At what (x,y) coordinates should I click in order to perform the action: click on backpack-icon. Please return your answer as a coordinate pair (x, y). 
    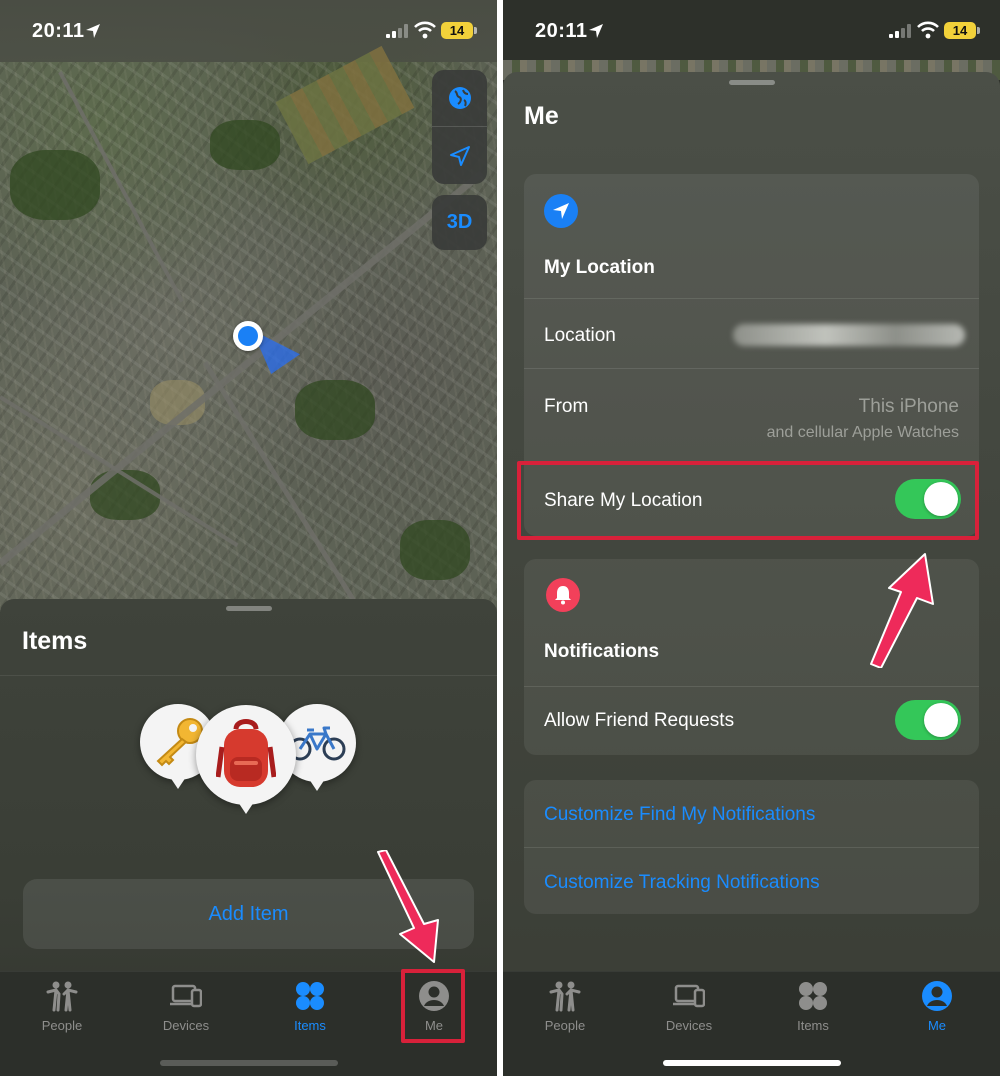
    Looking at the image, I should click on (246, 753).